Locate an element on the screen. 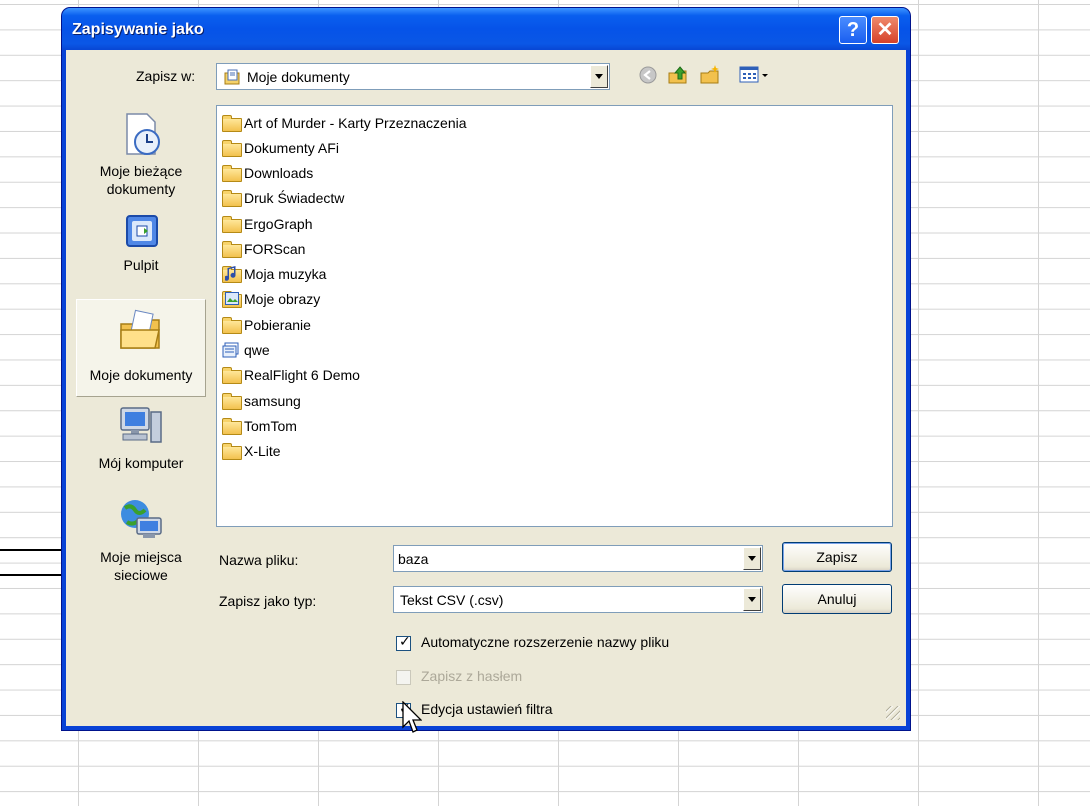  auto-extension-checkbox: ✓ is located at coordinates (403, 642).